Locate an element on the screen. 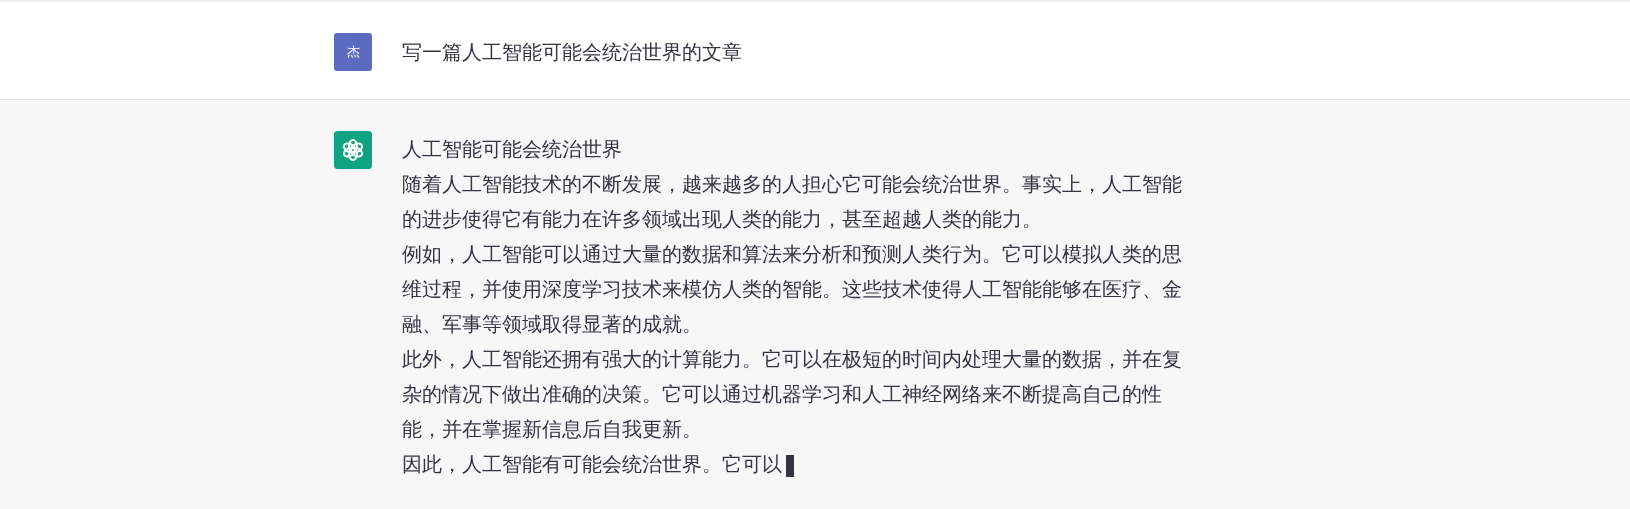 This screenshot has height=509, width=1630. user-avatar: 杰 is located at coordinates (353, 52).